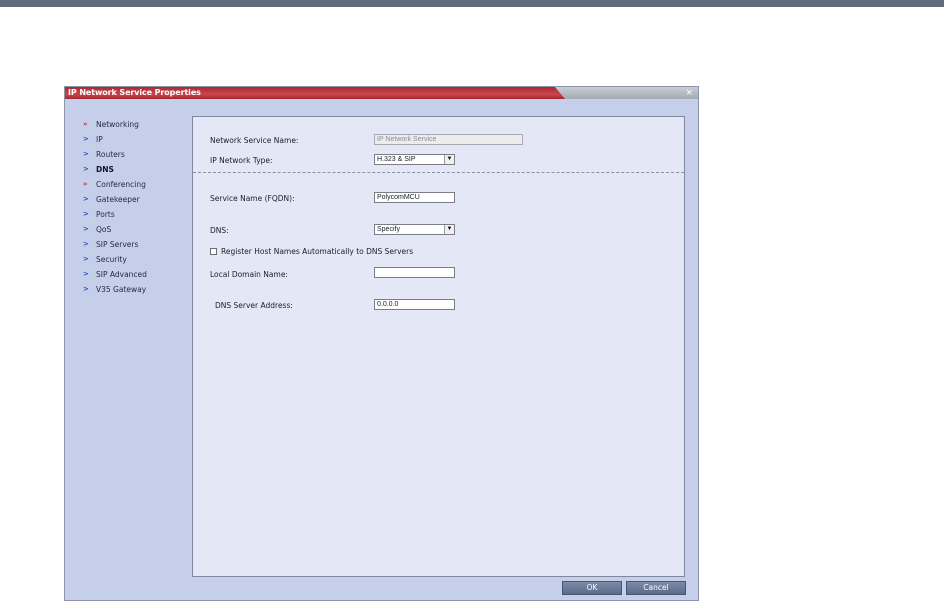  What do you see at coordinates (254, 140) in the screenshot?
I see `network-service-name-label: Network Service Name:` at bounding box center [254, 140].